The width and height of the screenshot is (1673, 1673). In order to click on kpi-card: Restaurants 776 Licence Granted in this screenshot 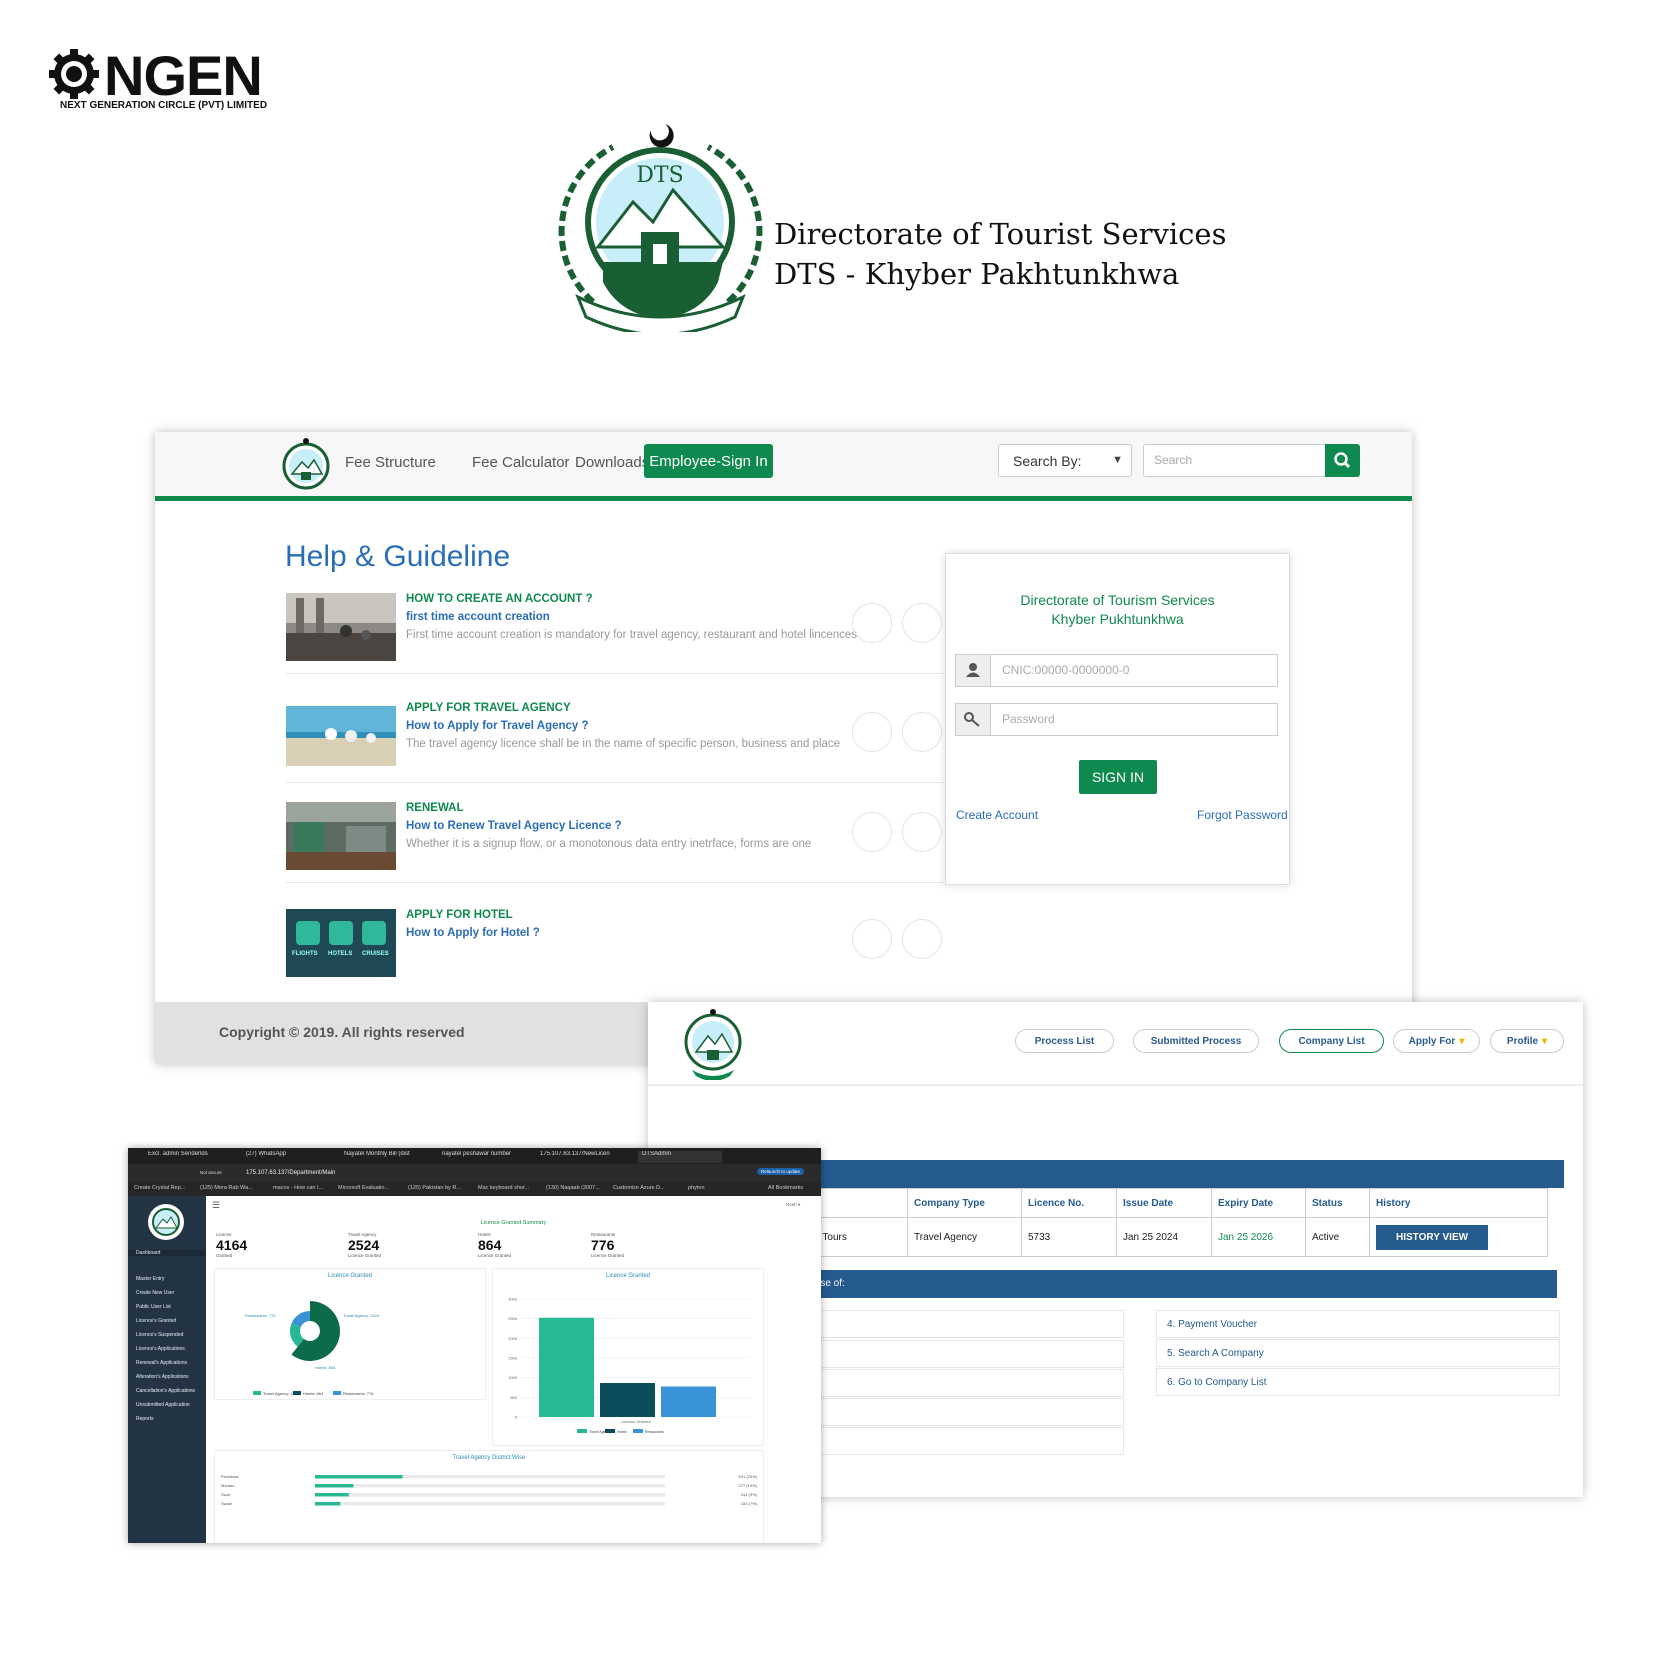, I will do `click(607, 1245)`.